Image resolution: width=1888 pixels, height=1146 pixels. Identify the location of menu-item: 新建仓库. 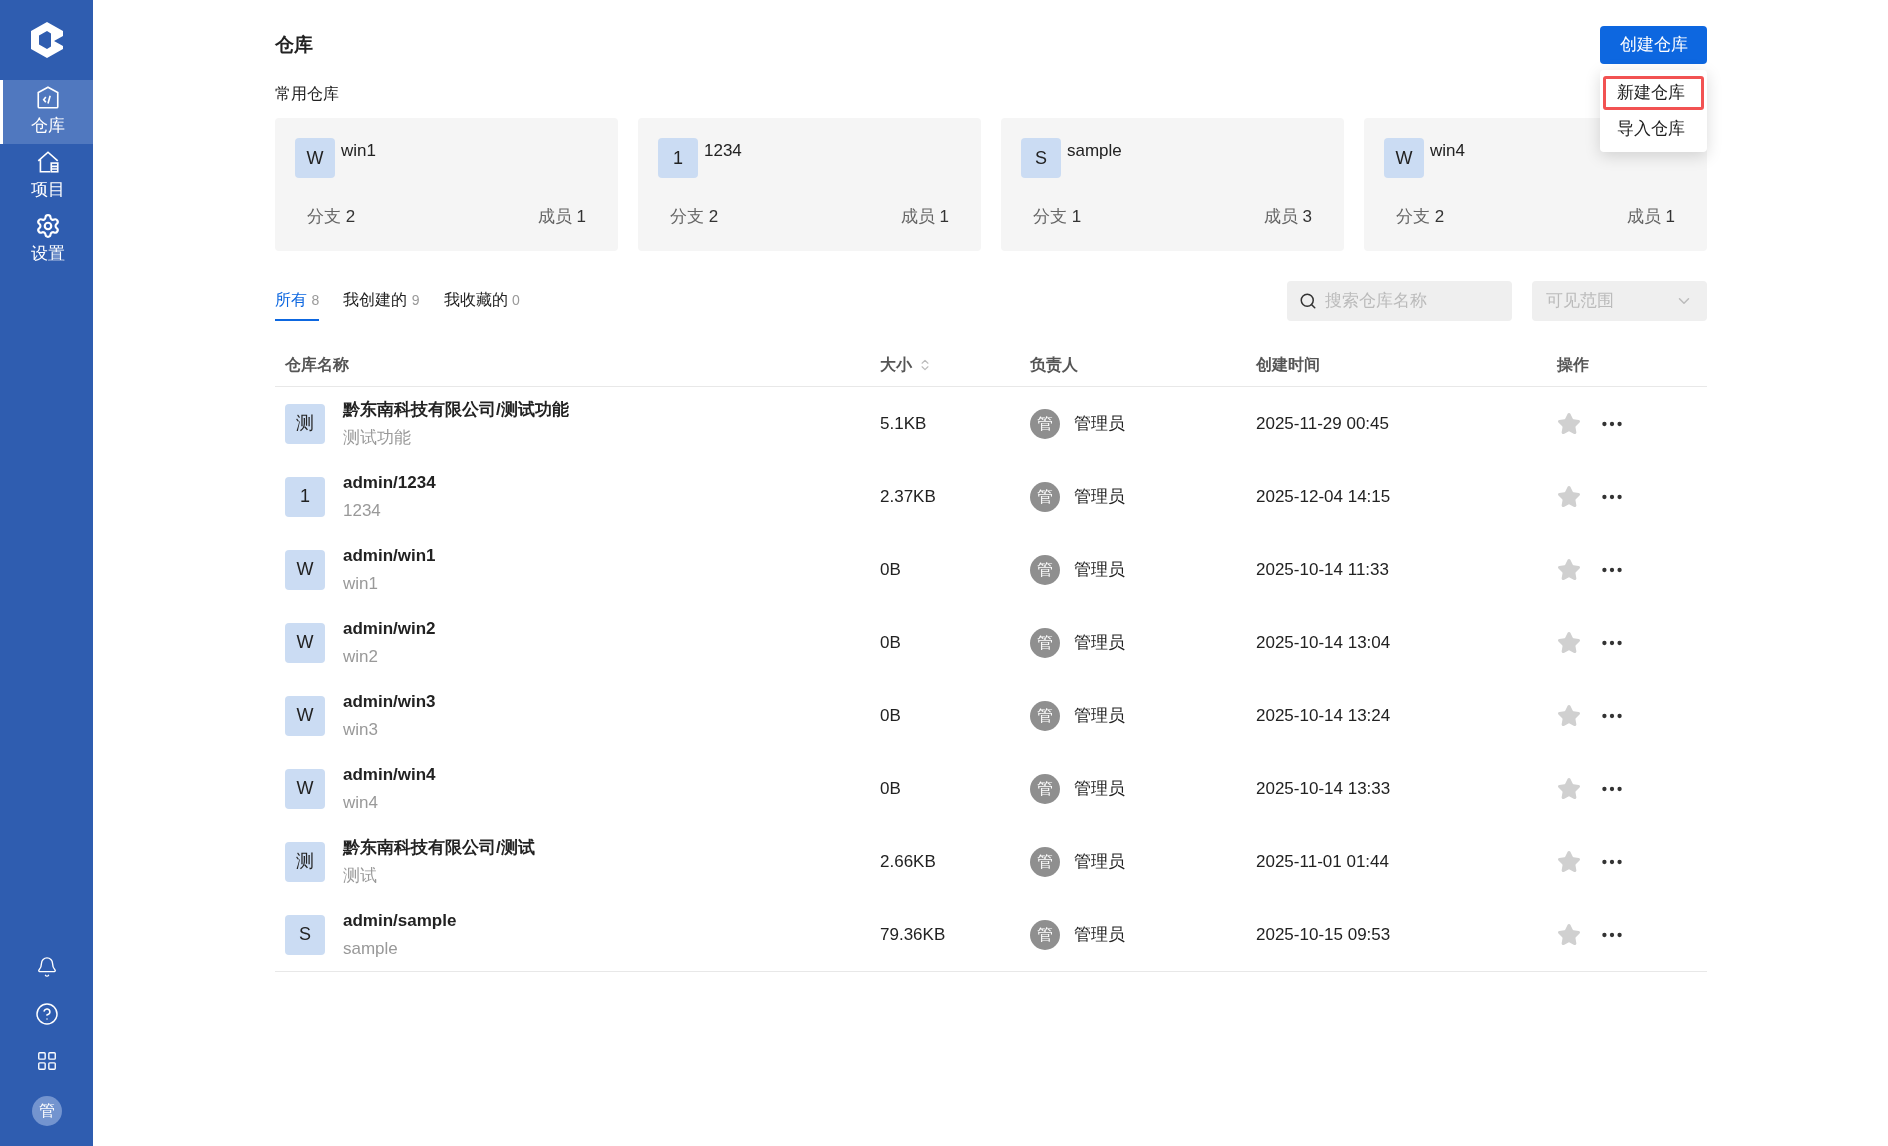
(1653, 93).